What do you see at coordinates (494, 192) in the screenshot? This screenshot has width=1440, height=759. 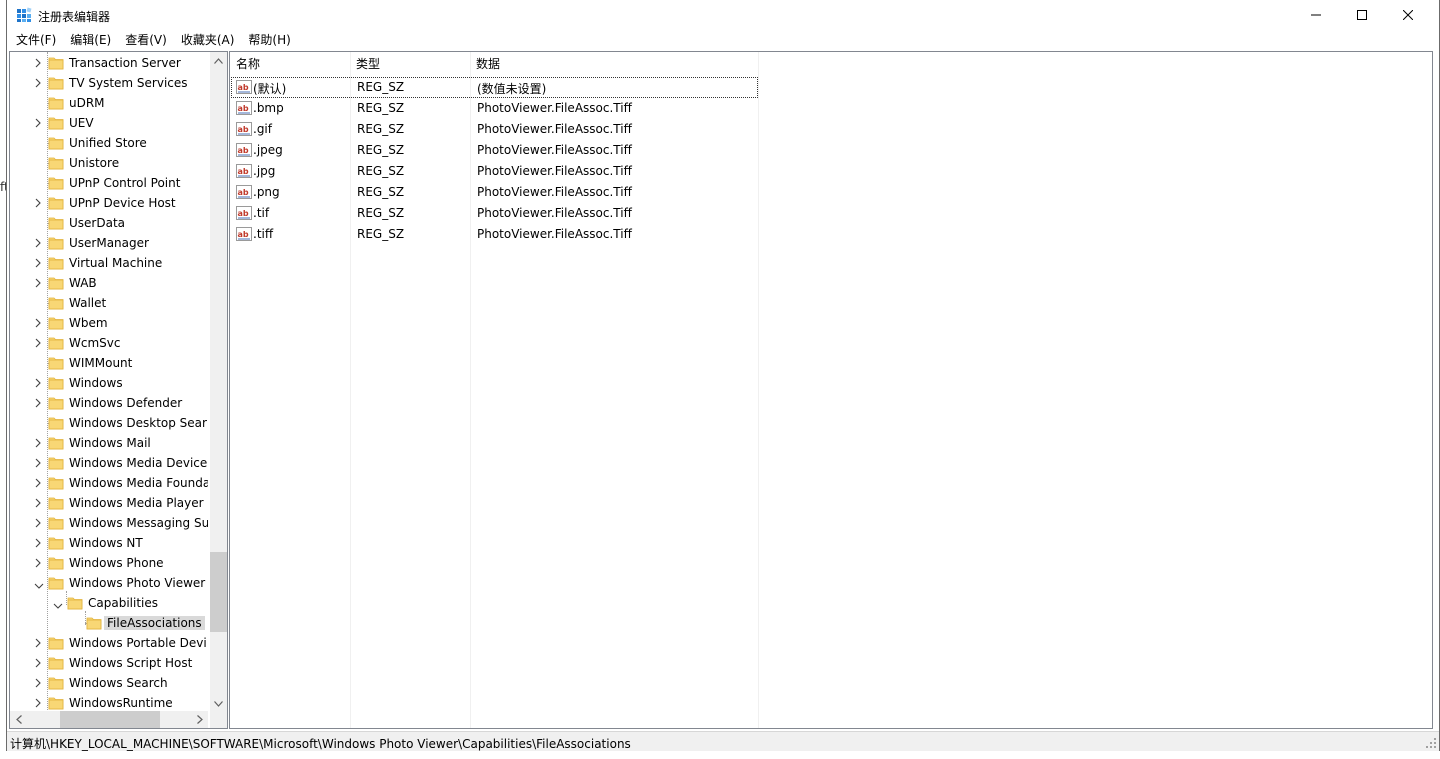 I see `value-row: ab .png REG_SZ PhotoViewer.FileAssoc.Tiff` at bounding box center [494, 192].